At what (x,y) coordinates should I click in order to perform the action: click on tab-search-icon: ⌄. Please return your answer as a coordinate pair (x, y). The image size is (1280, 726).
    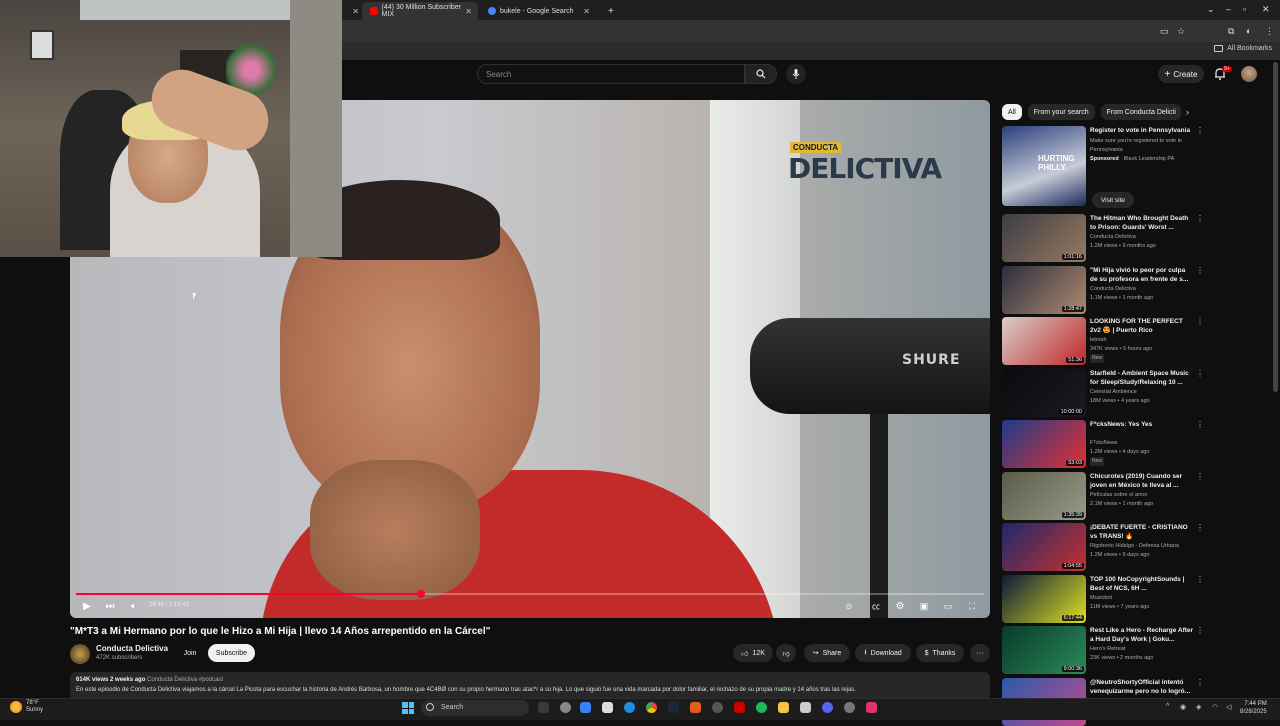
    Looking at the image, I should click on (1211, 9).